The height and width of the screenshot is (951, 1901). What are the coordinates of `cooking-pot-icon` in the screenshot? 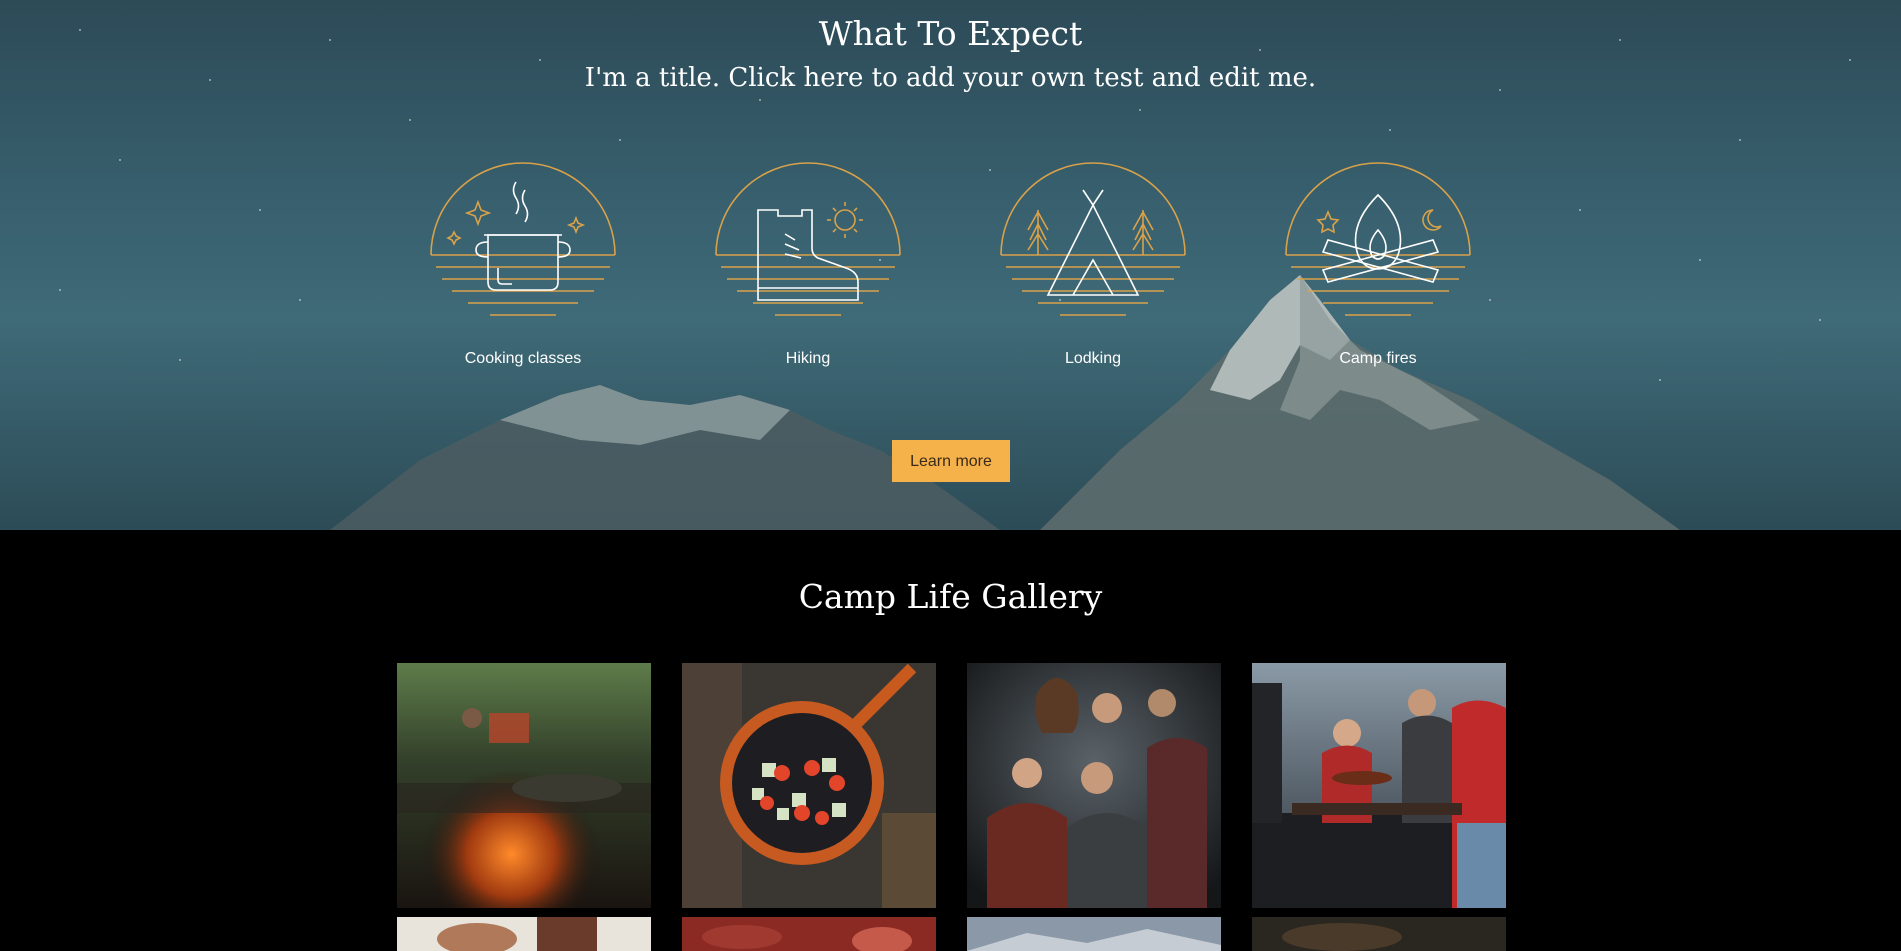 It's located at (523, 239).